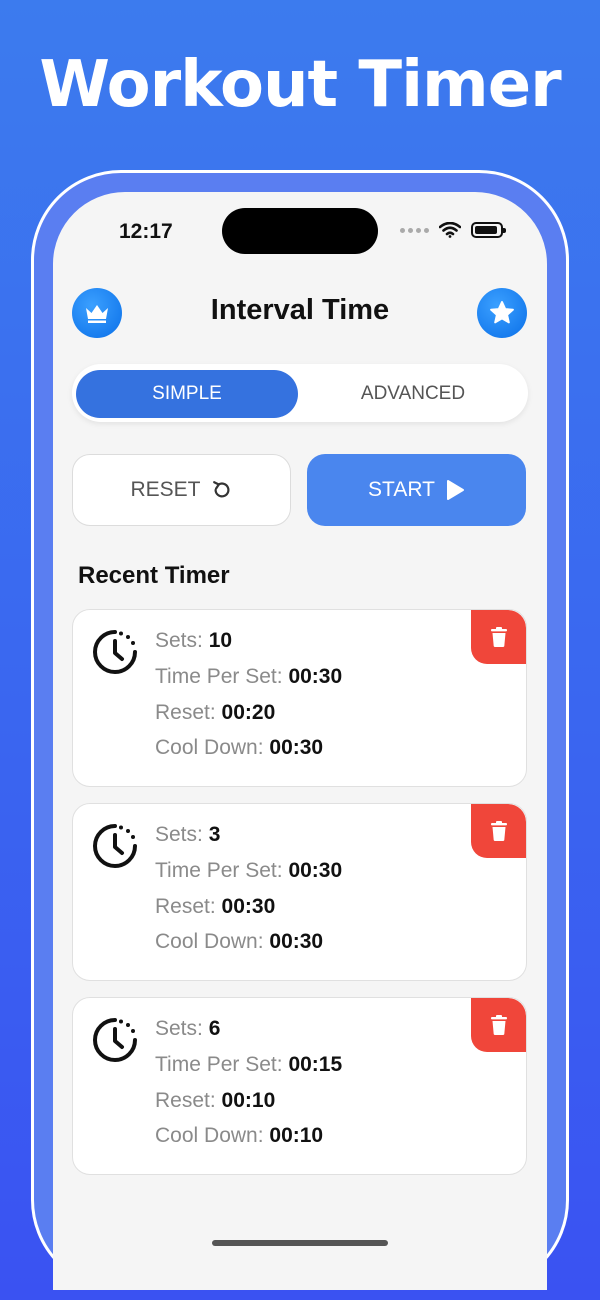 The width and height of the screenshot is (600, 1300). I want to click on sets-row: Sets: 10, so click(193, 641).